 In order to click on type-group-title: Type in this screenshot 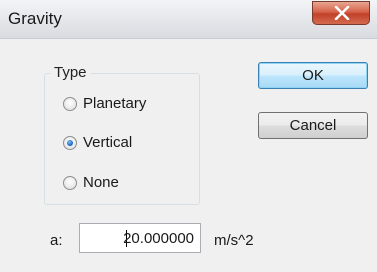, I will do `click(70, 72)`.